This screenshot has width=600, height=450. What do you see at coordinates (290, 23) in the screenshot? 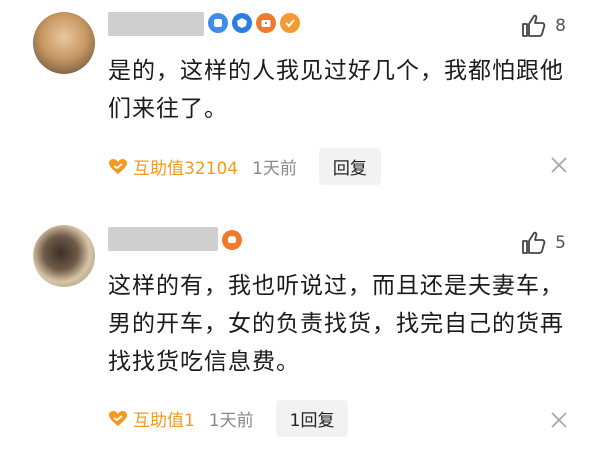
I see `check-badge-icon` at bounding box center [290, 23].